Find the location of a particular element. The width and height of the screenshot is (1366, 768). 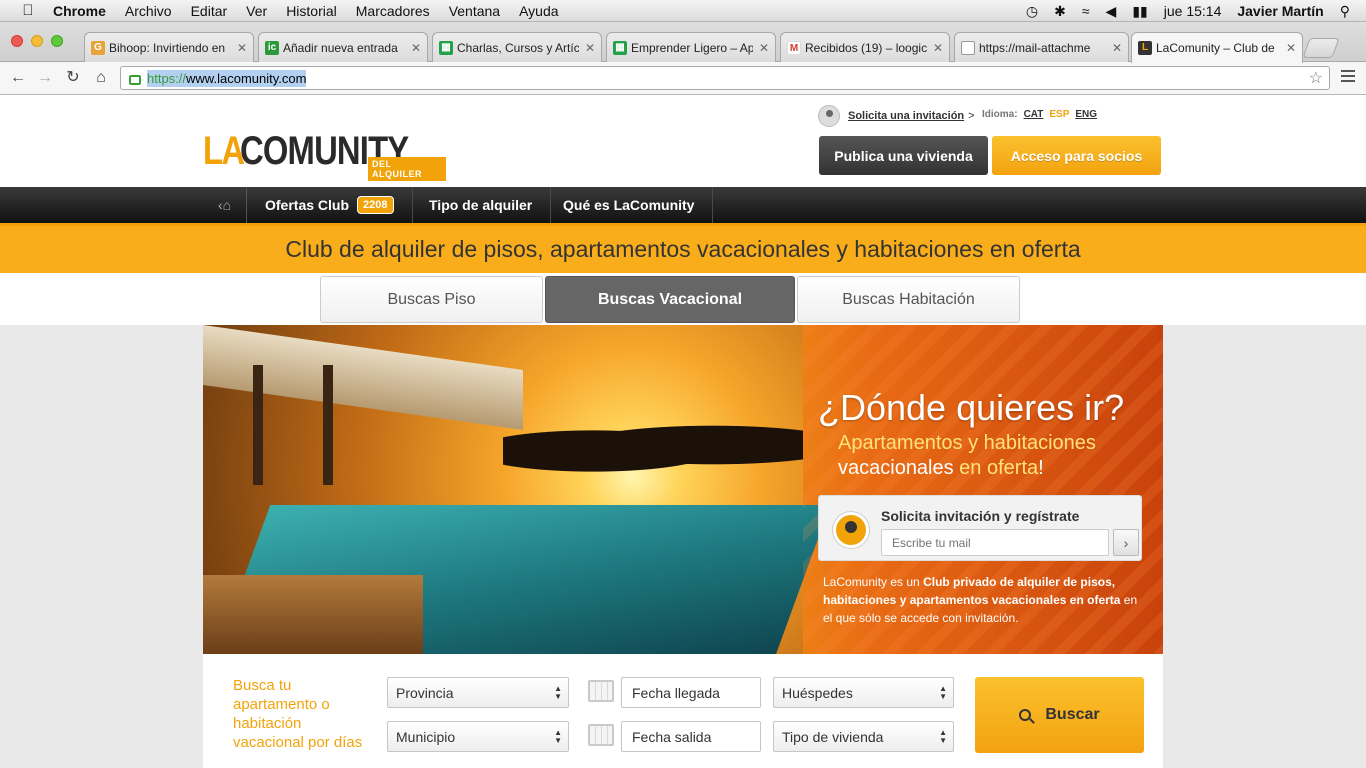

close-window-button is located at coordinates (17, 41).